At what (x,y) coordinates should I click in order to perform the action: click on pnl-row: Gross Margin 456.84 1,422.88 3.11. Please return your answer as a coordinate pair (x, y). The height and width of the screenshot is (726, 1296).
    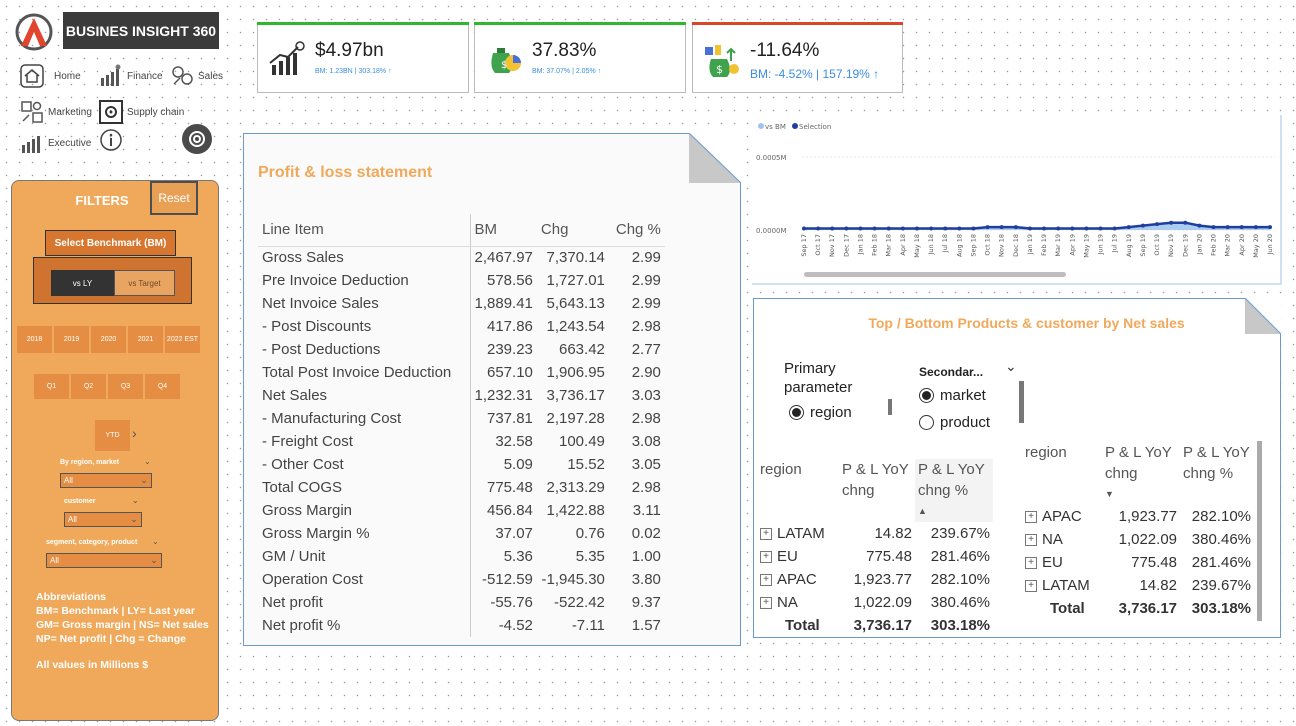
    Looking at the image, I should click on (461, 510).